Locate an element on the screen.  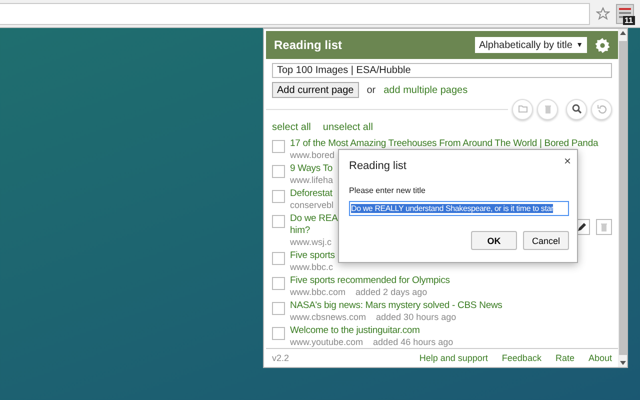
select-all-link: select all is located at coordinates (291, 128).